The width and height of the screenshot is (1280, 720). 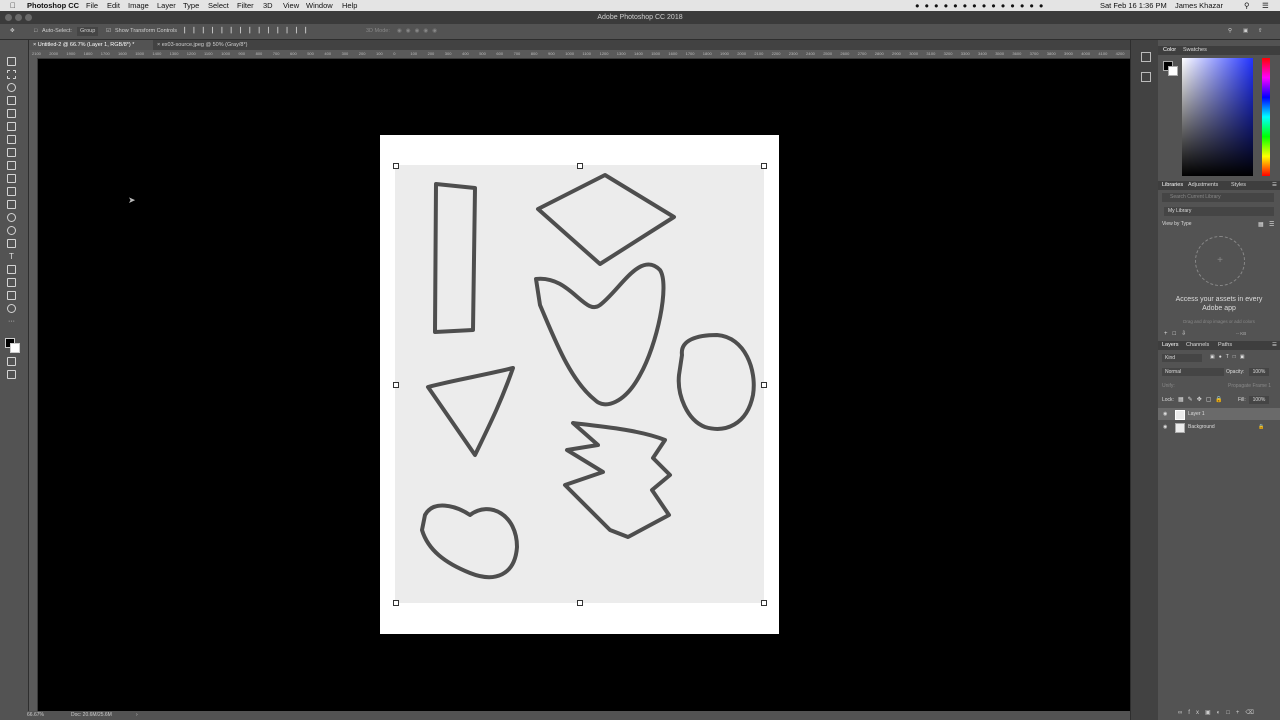 I want to click on library-dropdown: My Library, so click(x=1219, y=211).